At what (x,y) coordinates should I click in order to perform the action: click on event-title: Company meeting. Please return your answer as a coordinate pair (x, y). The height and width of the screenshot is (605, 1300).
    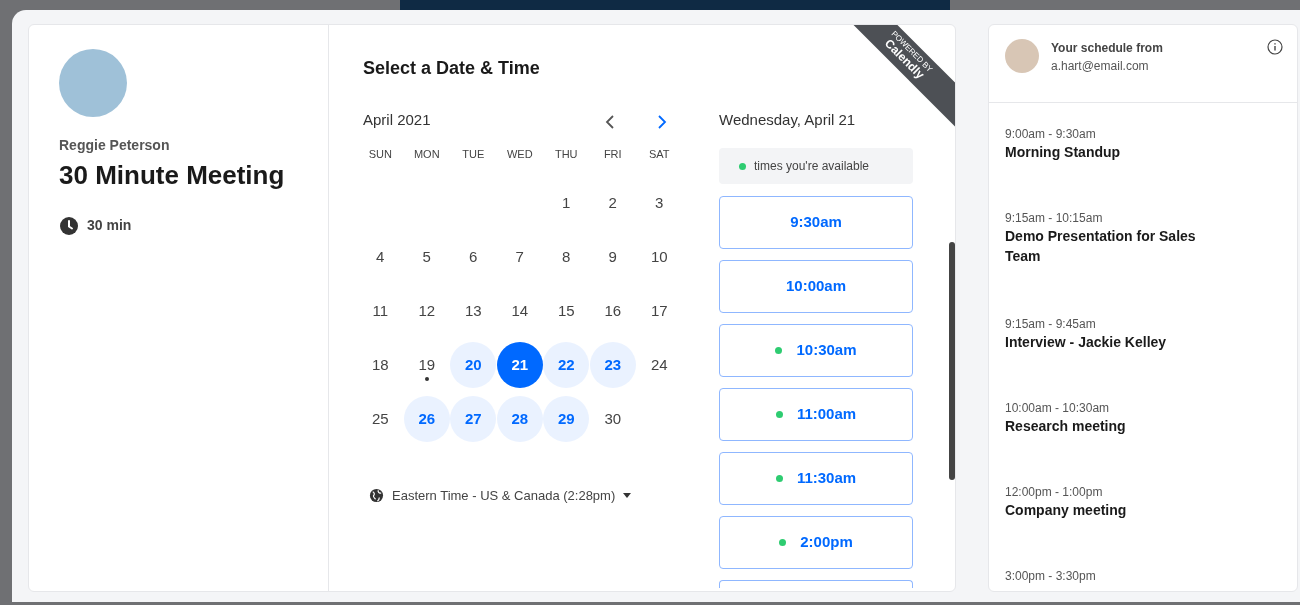
    Looking at the image, I should click on (1066, 510).